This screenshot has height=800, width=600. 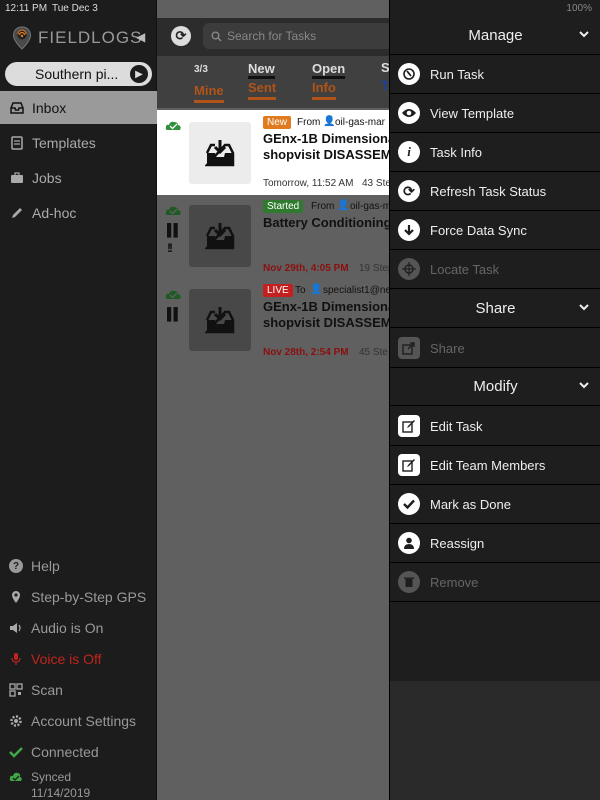 What do you see at coordinates (283, 206) in the screenshot?
I see `status-badge: Started` at bounding box center [283, 206].